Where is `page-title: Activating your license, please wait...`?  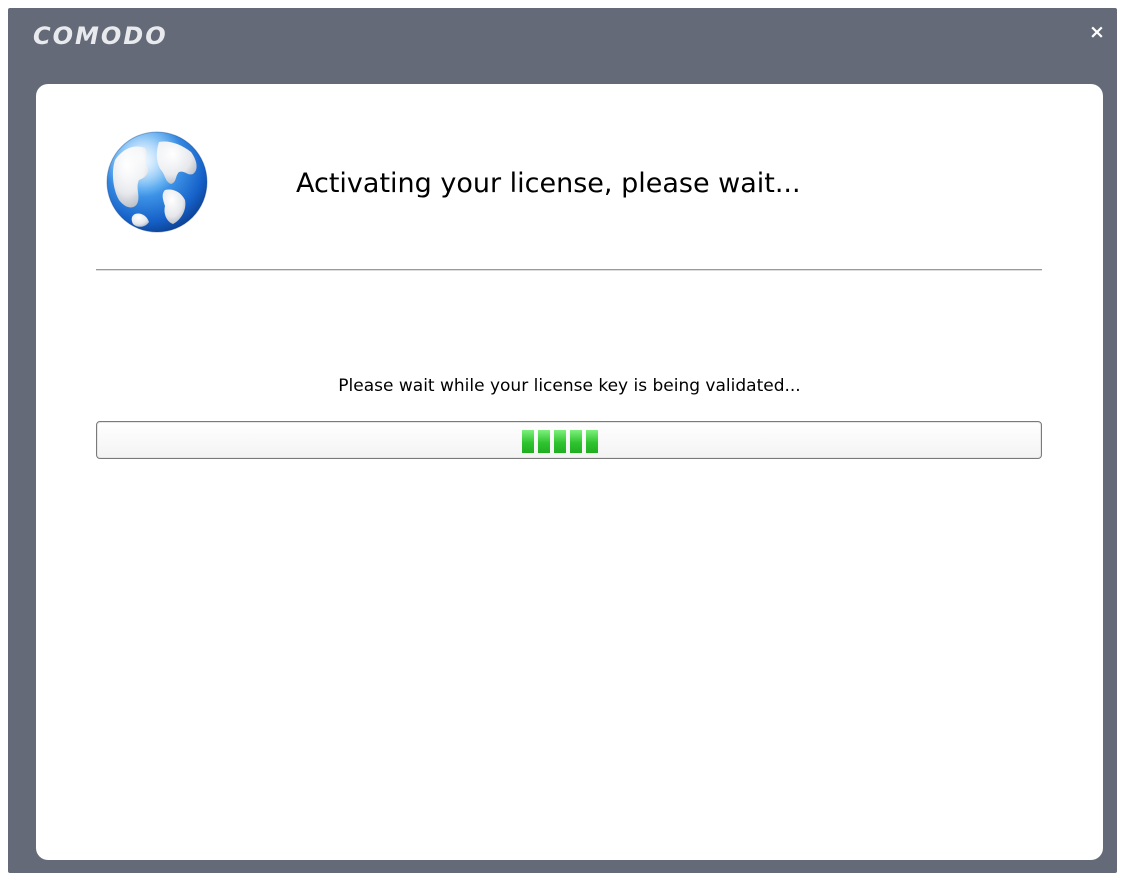 page-title: Activating your license, please wait... is located at coordinates (548, 183).